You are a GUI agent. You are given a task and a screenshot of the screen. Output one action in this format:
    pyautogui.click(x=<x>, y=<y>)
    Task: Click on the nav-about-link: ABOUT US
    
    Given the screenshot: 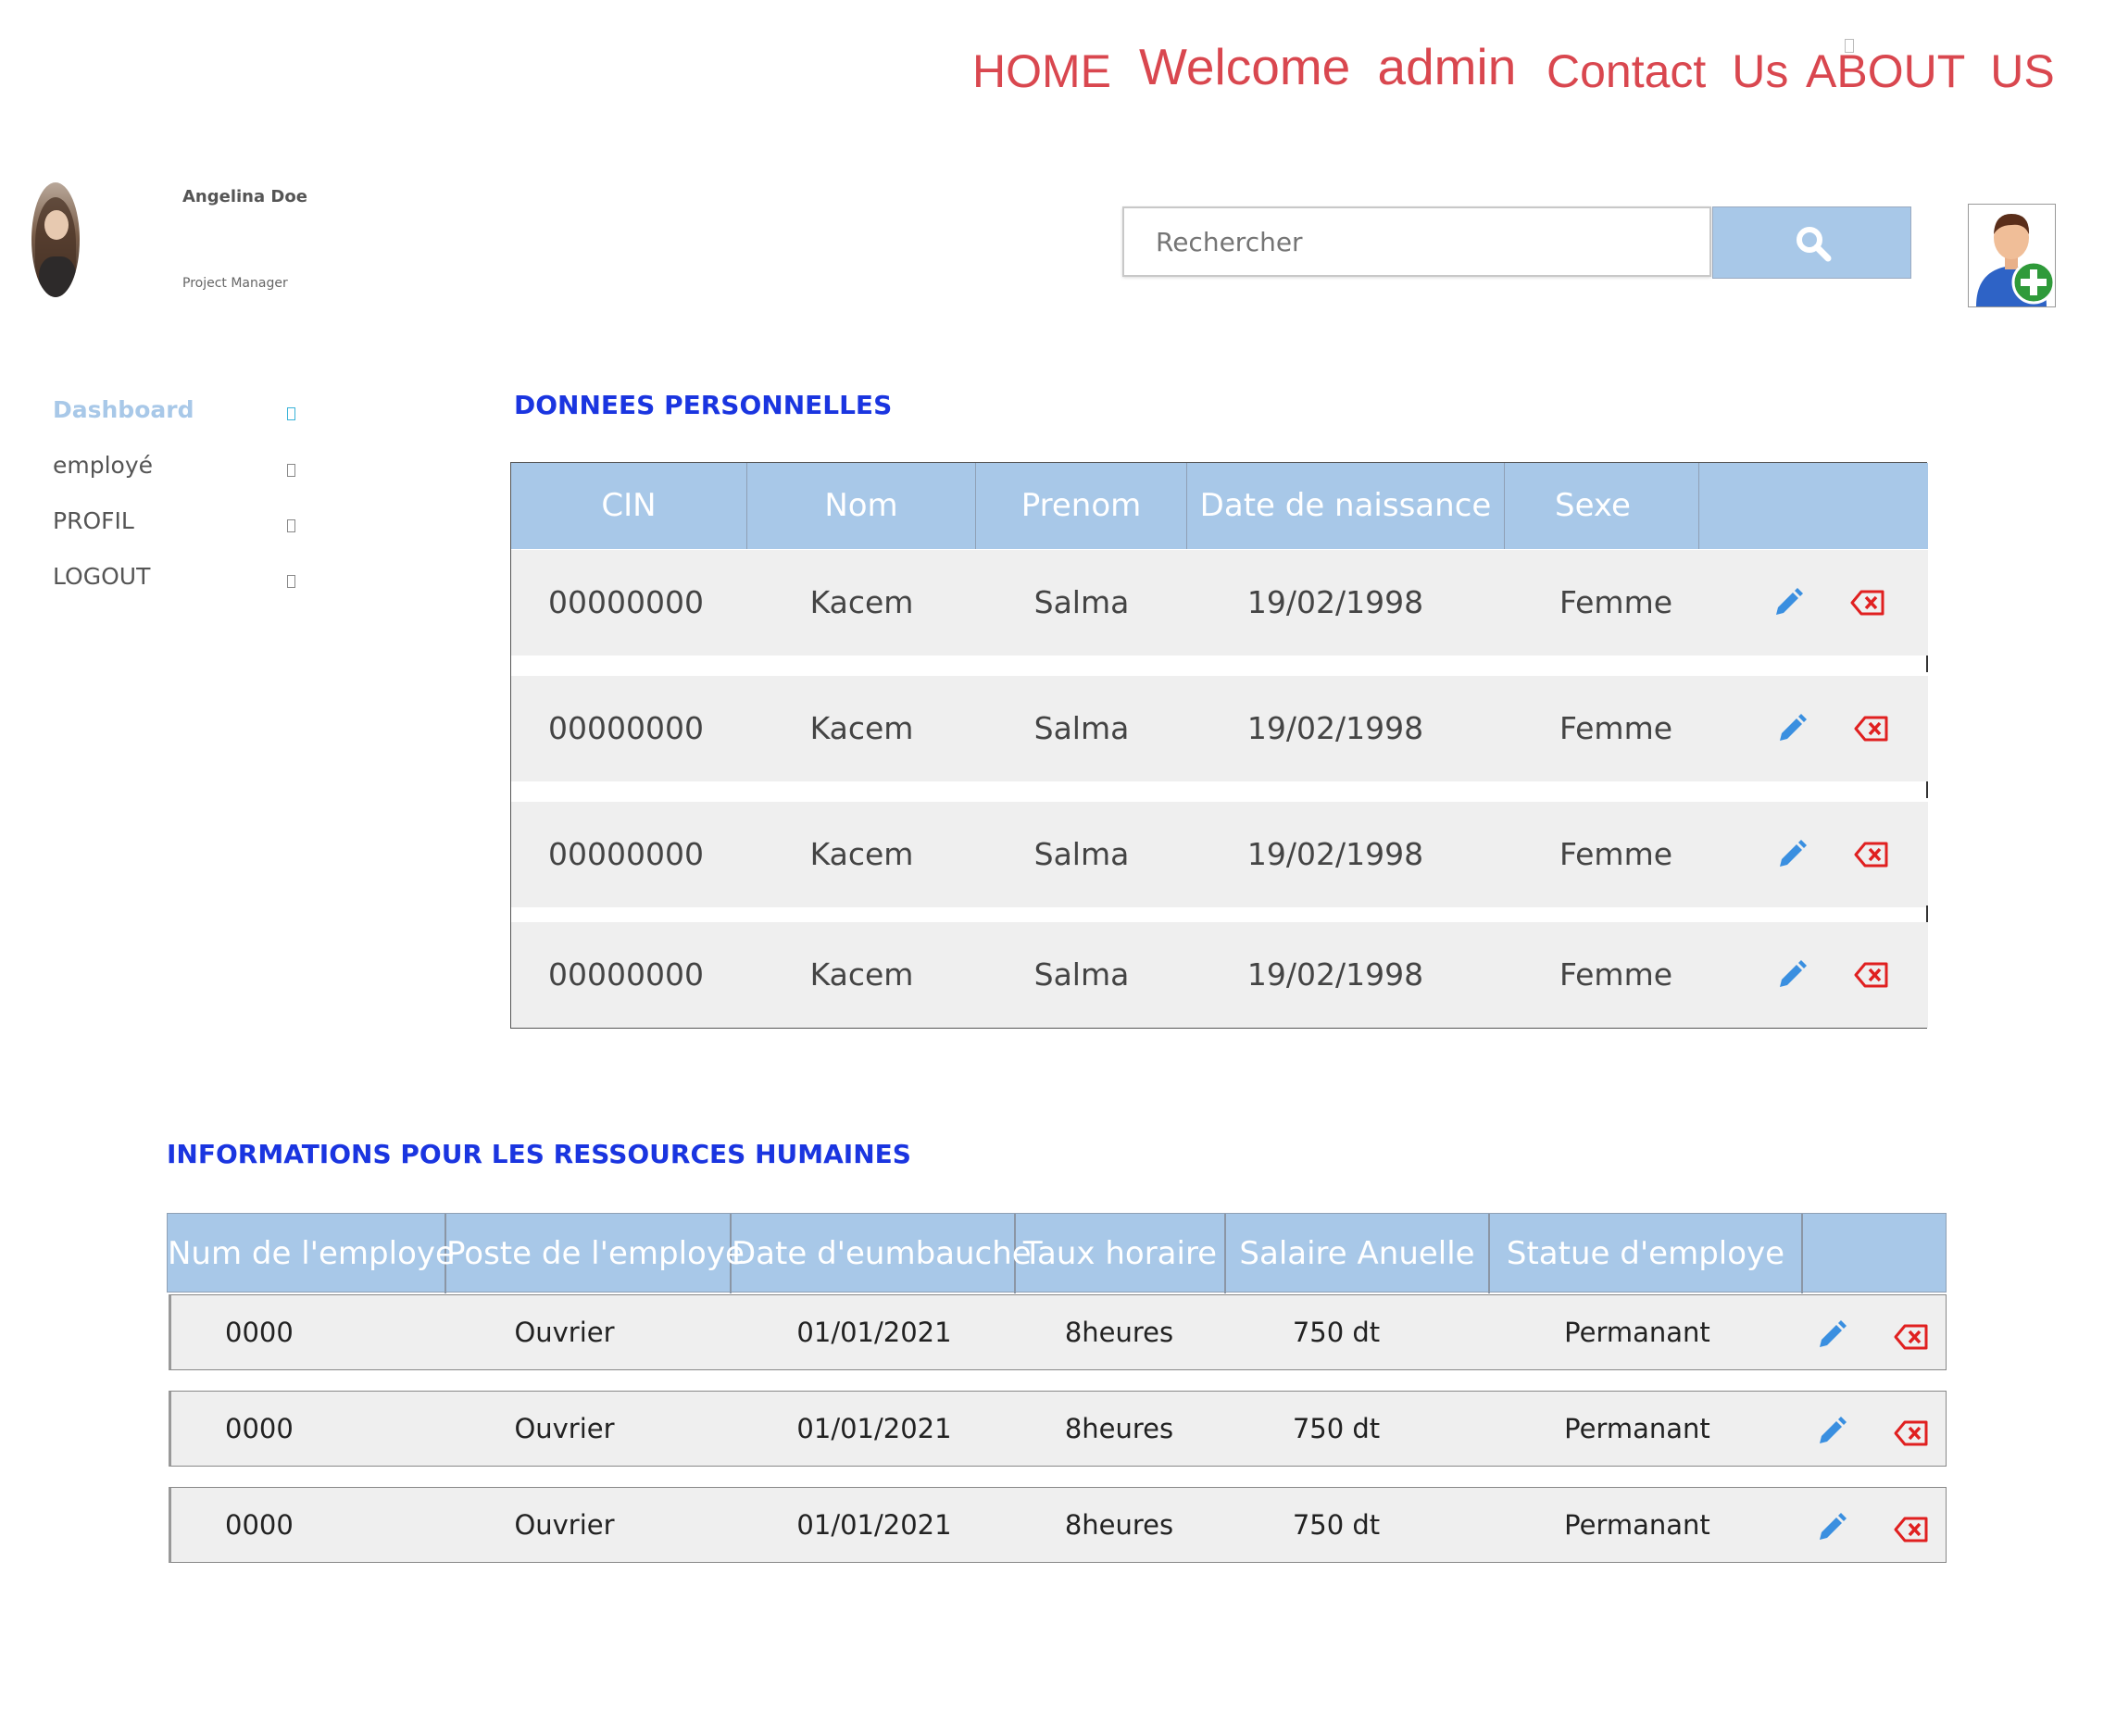 What is the action you would take?
    pyautogui.click(x=1930, y=71)
    